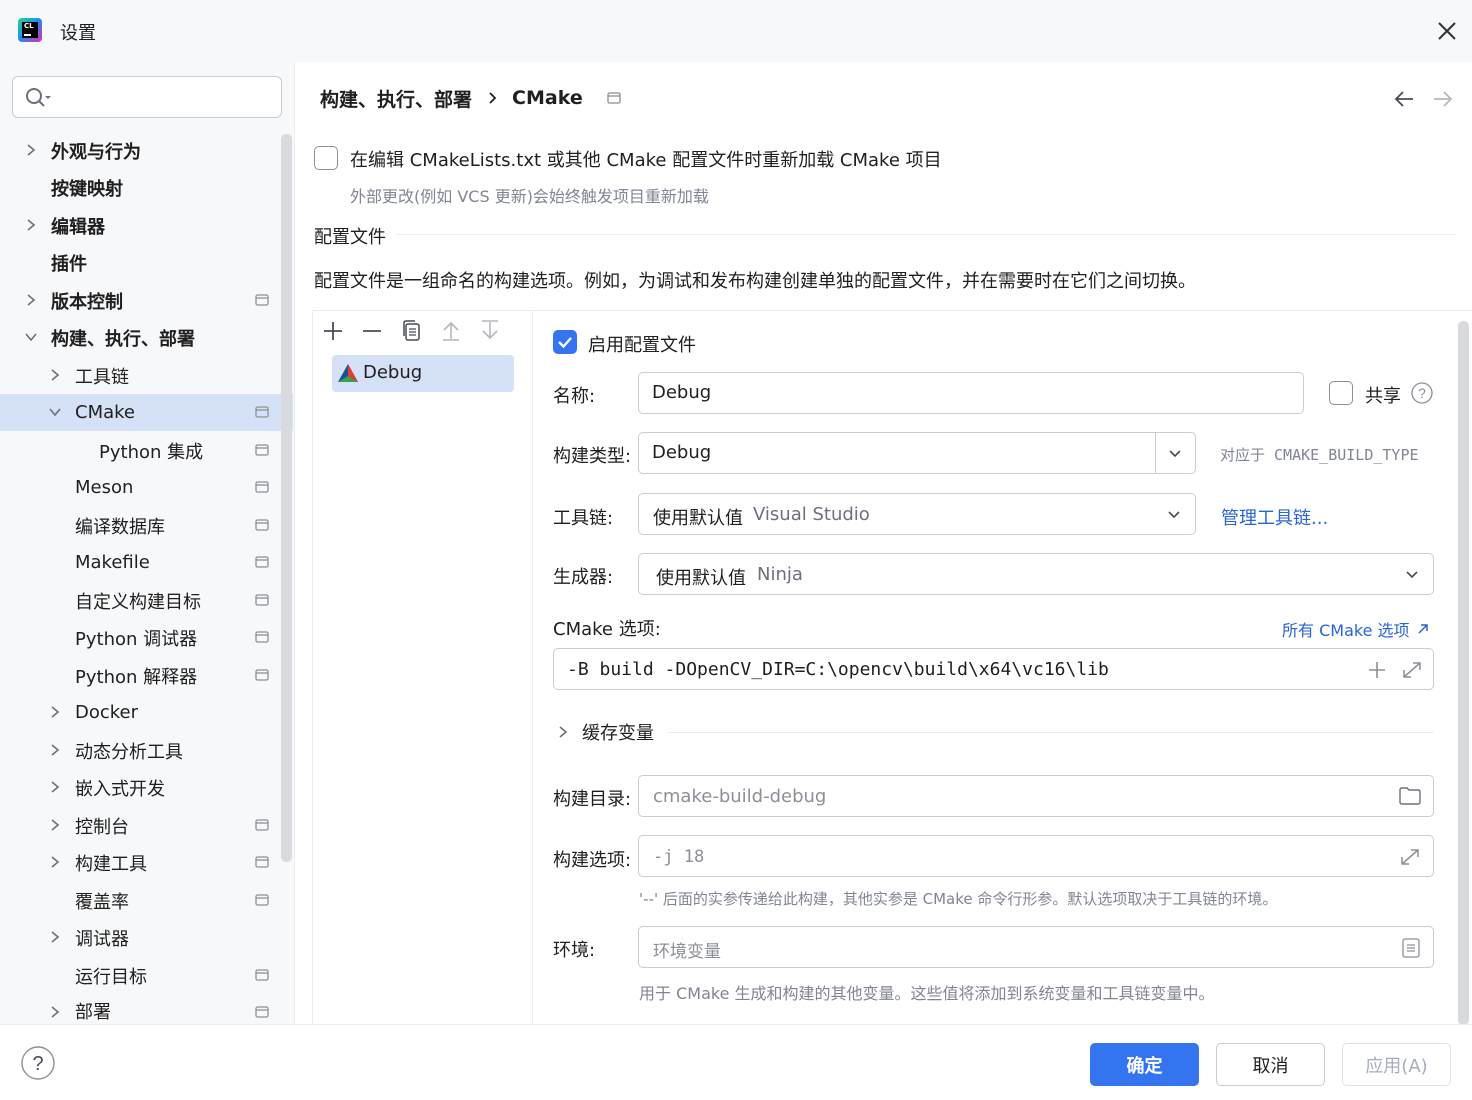 The height and width of the screenshot is (1100, 1472). Describe the element at coordinates (1404, 99) in the screenshot. I see `back-arrow-icon` at that location.